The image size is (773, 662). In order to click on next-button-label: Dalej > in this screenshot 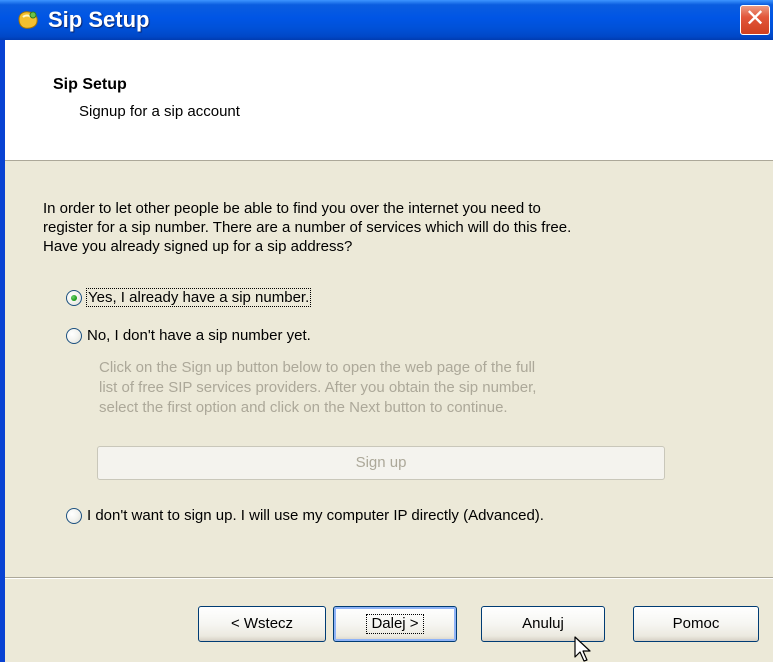, I will do `click(395, 624)`.